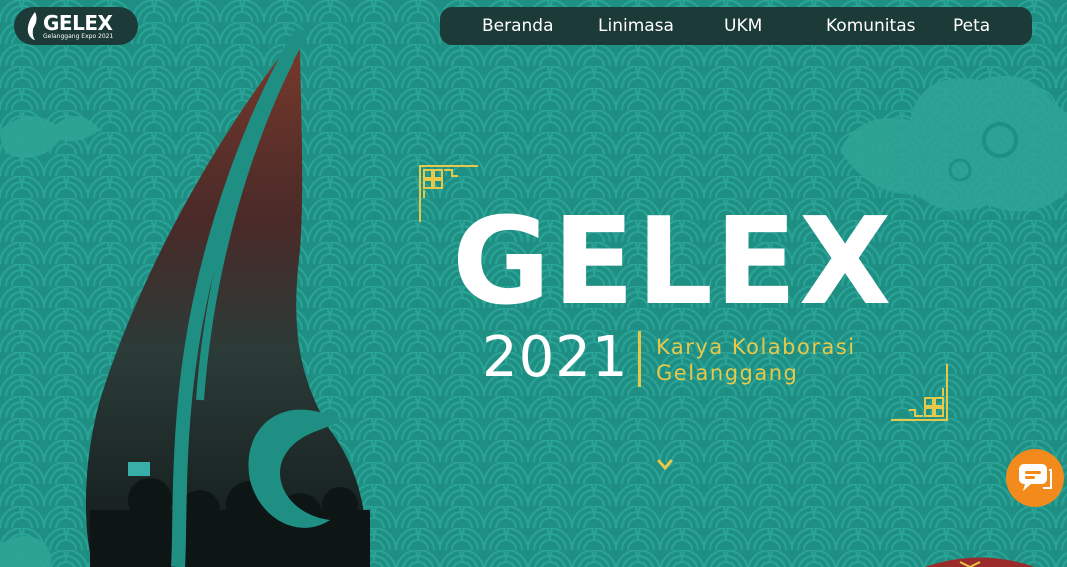 Image resolution: width=1067 pixels, height=567 pixels. I want to click on chevron-down-icon, so click(665, 465).